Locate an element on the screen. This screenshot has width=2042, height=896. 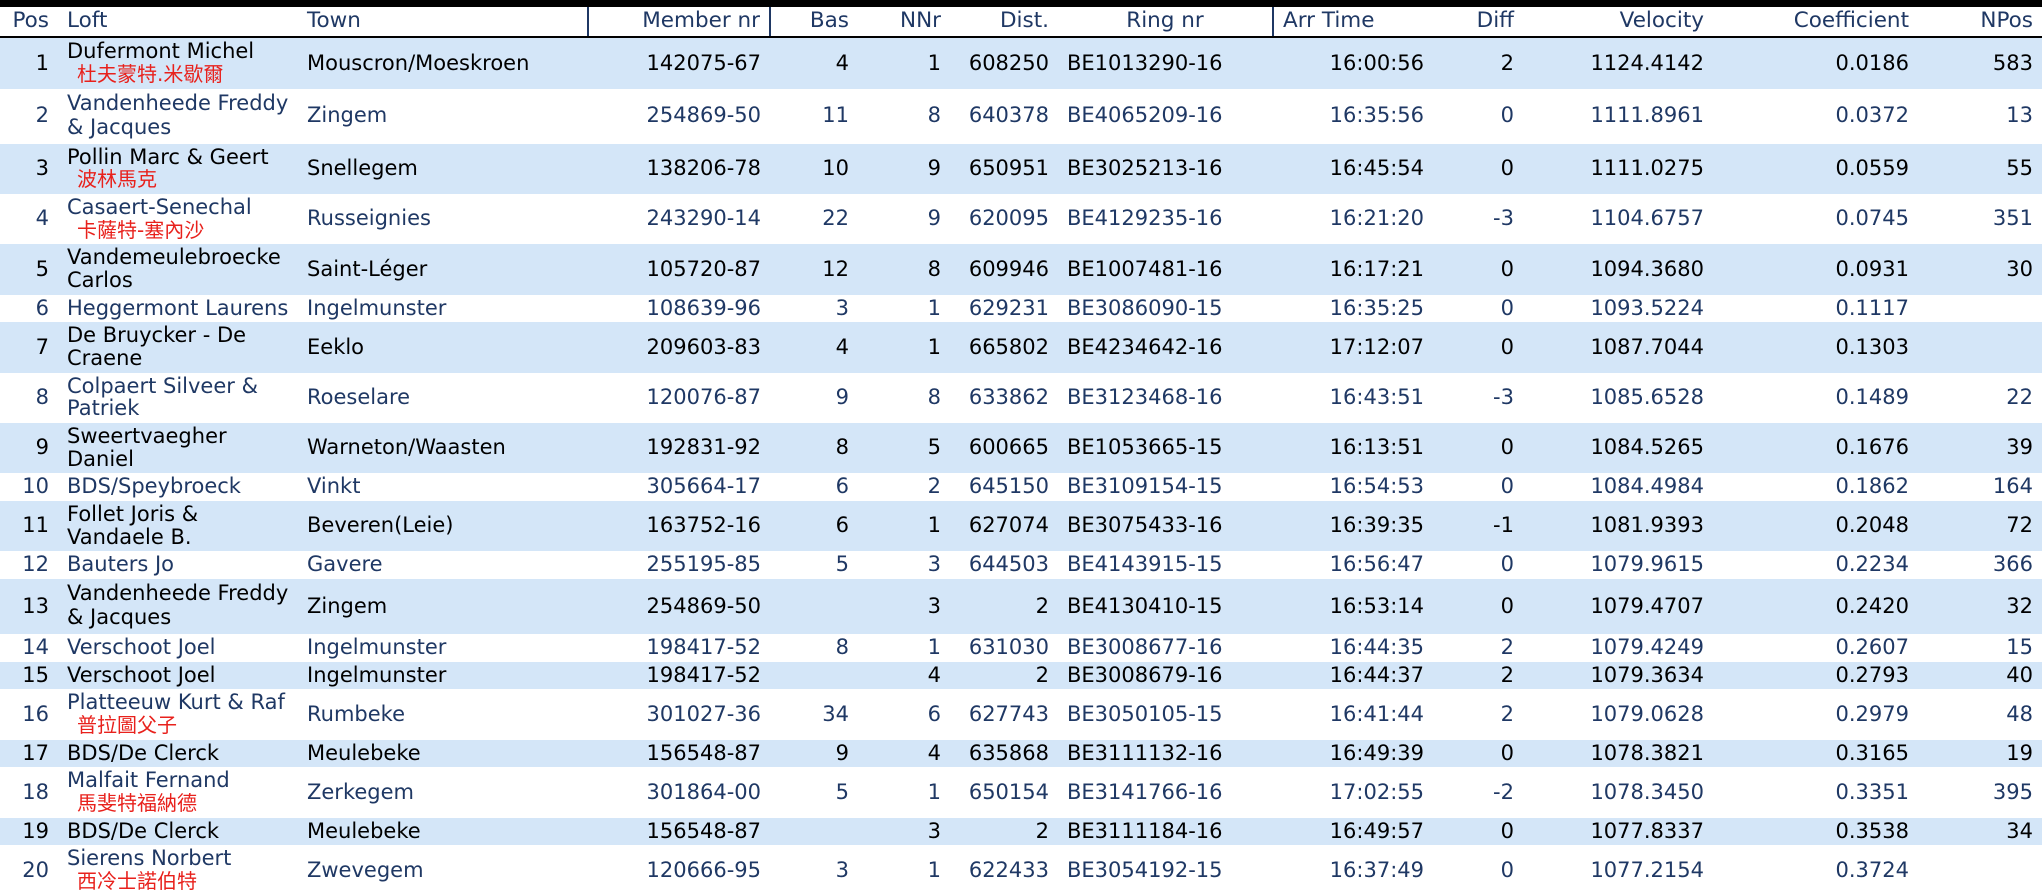
column-header-nnr: NNr is located at coordinates (904, 23).